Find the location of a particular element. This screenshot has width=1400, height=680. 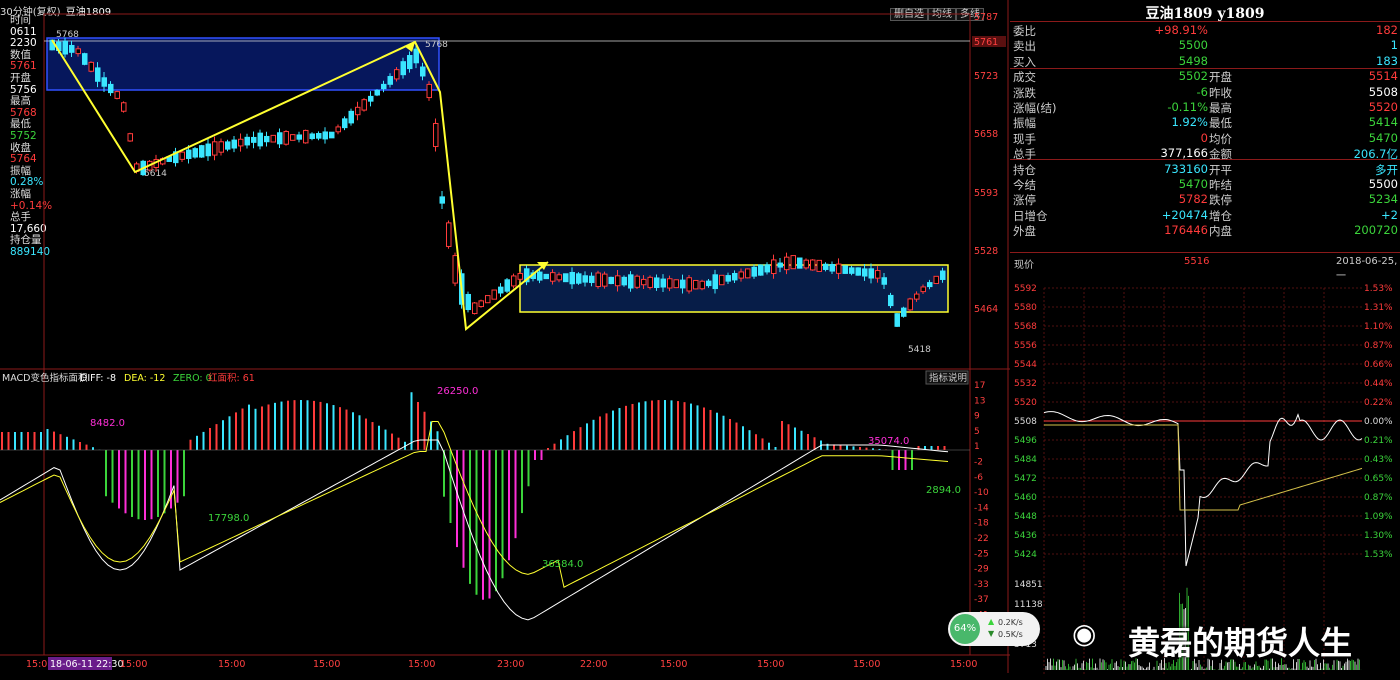

macd-tick: -29 is located at coordinates (981, 570).